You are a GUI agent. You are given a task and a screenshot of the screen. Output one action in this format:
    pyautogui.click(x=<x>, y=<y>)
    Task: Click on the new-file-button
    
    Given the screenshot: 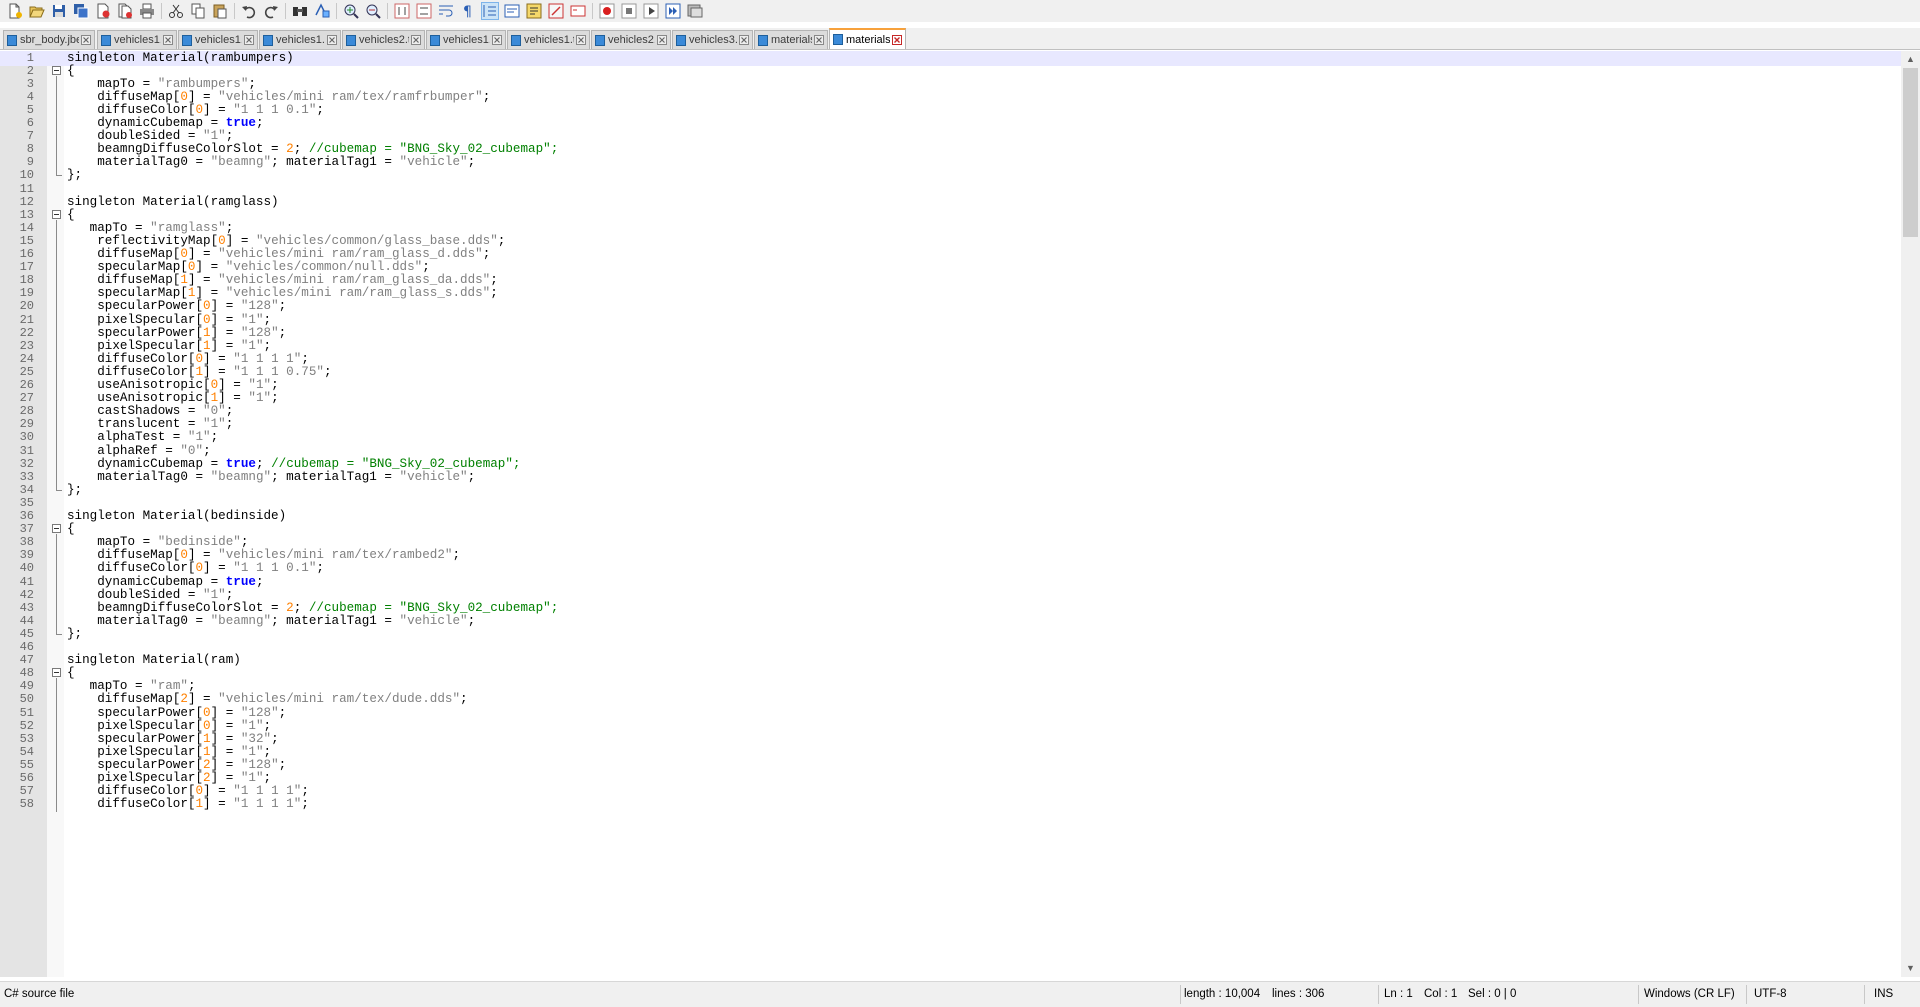 What is the action you would take?
    pyautogui.click(x=15, y=11)
    